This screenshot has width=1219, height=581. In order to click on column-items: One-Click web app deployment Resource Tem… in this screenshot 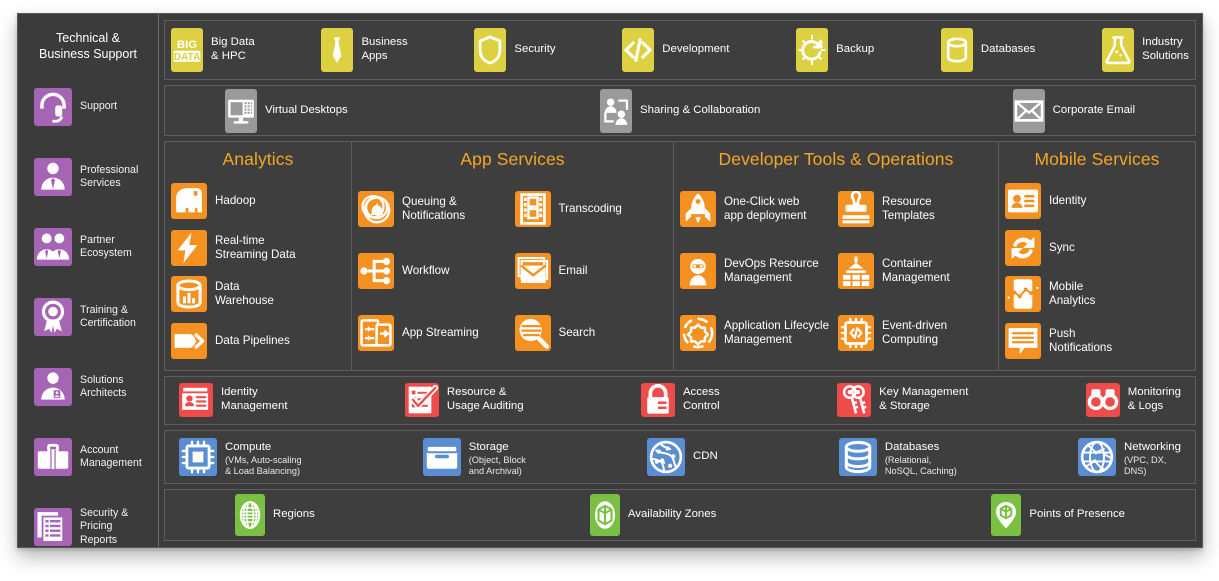, I will do `click(836, 274)`.